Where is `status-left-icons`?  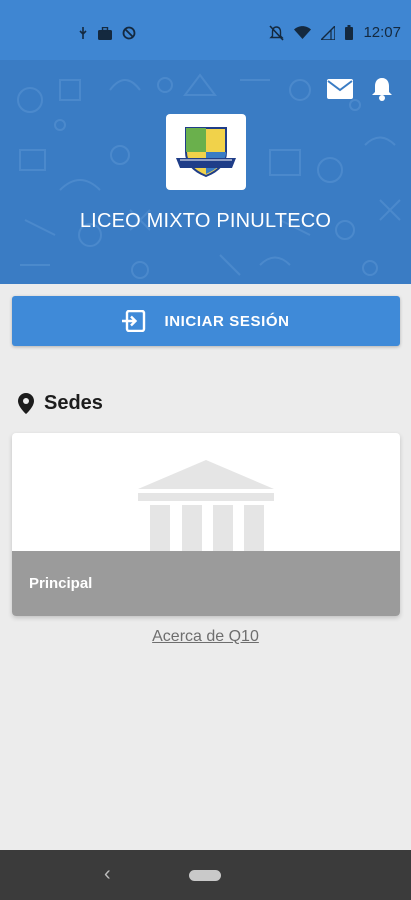
status-left-icons is located at coordinates (107, 33).